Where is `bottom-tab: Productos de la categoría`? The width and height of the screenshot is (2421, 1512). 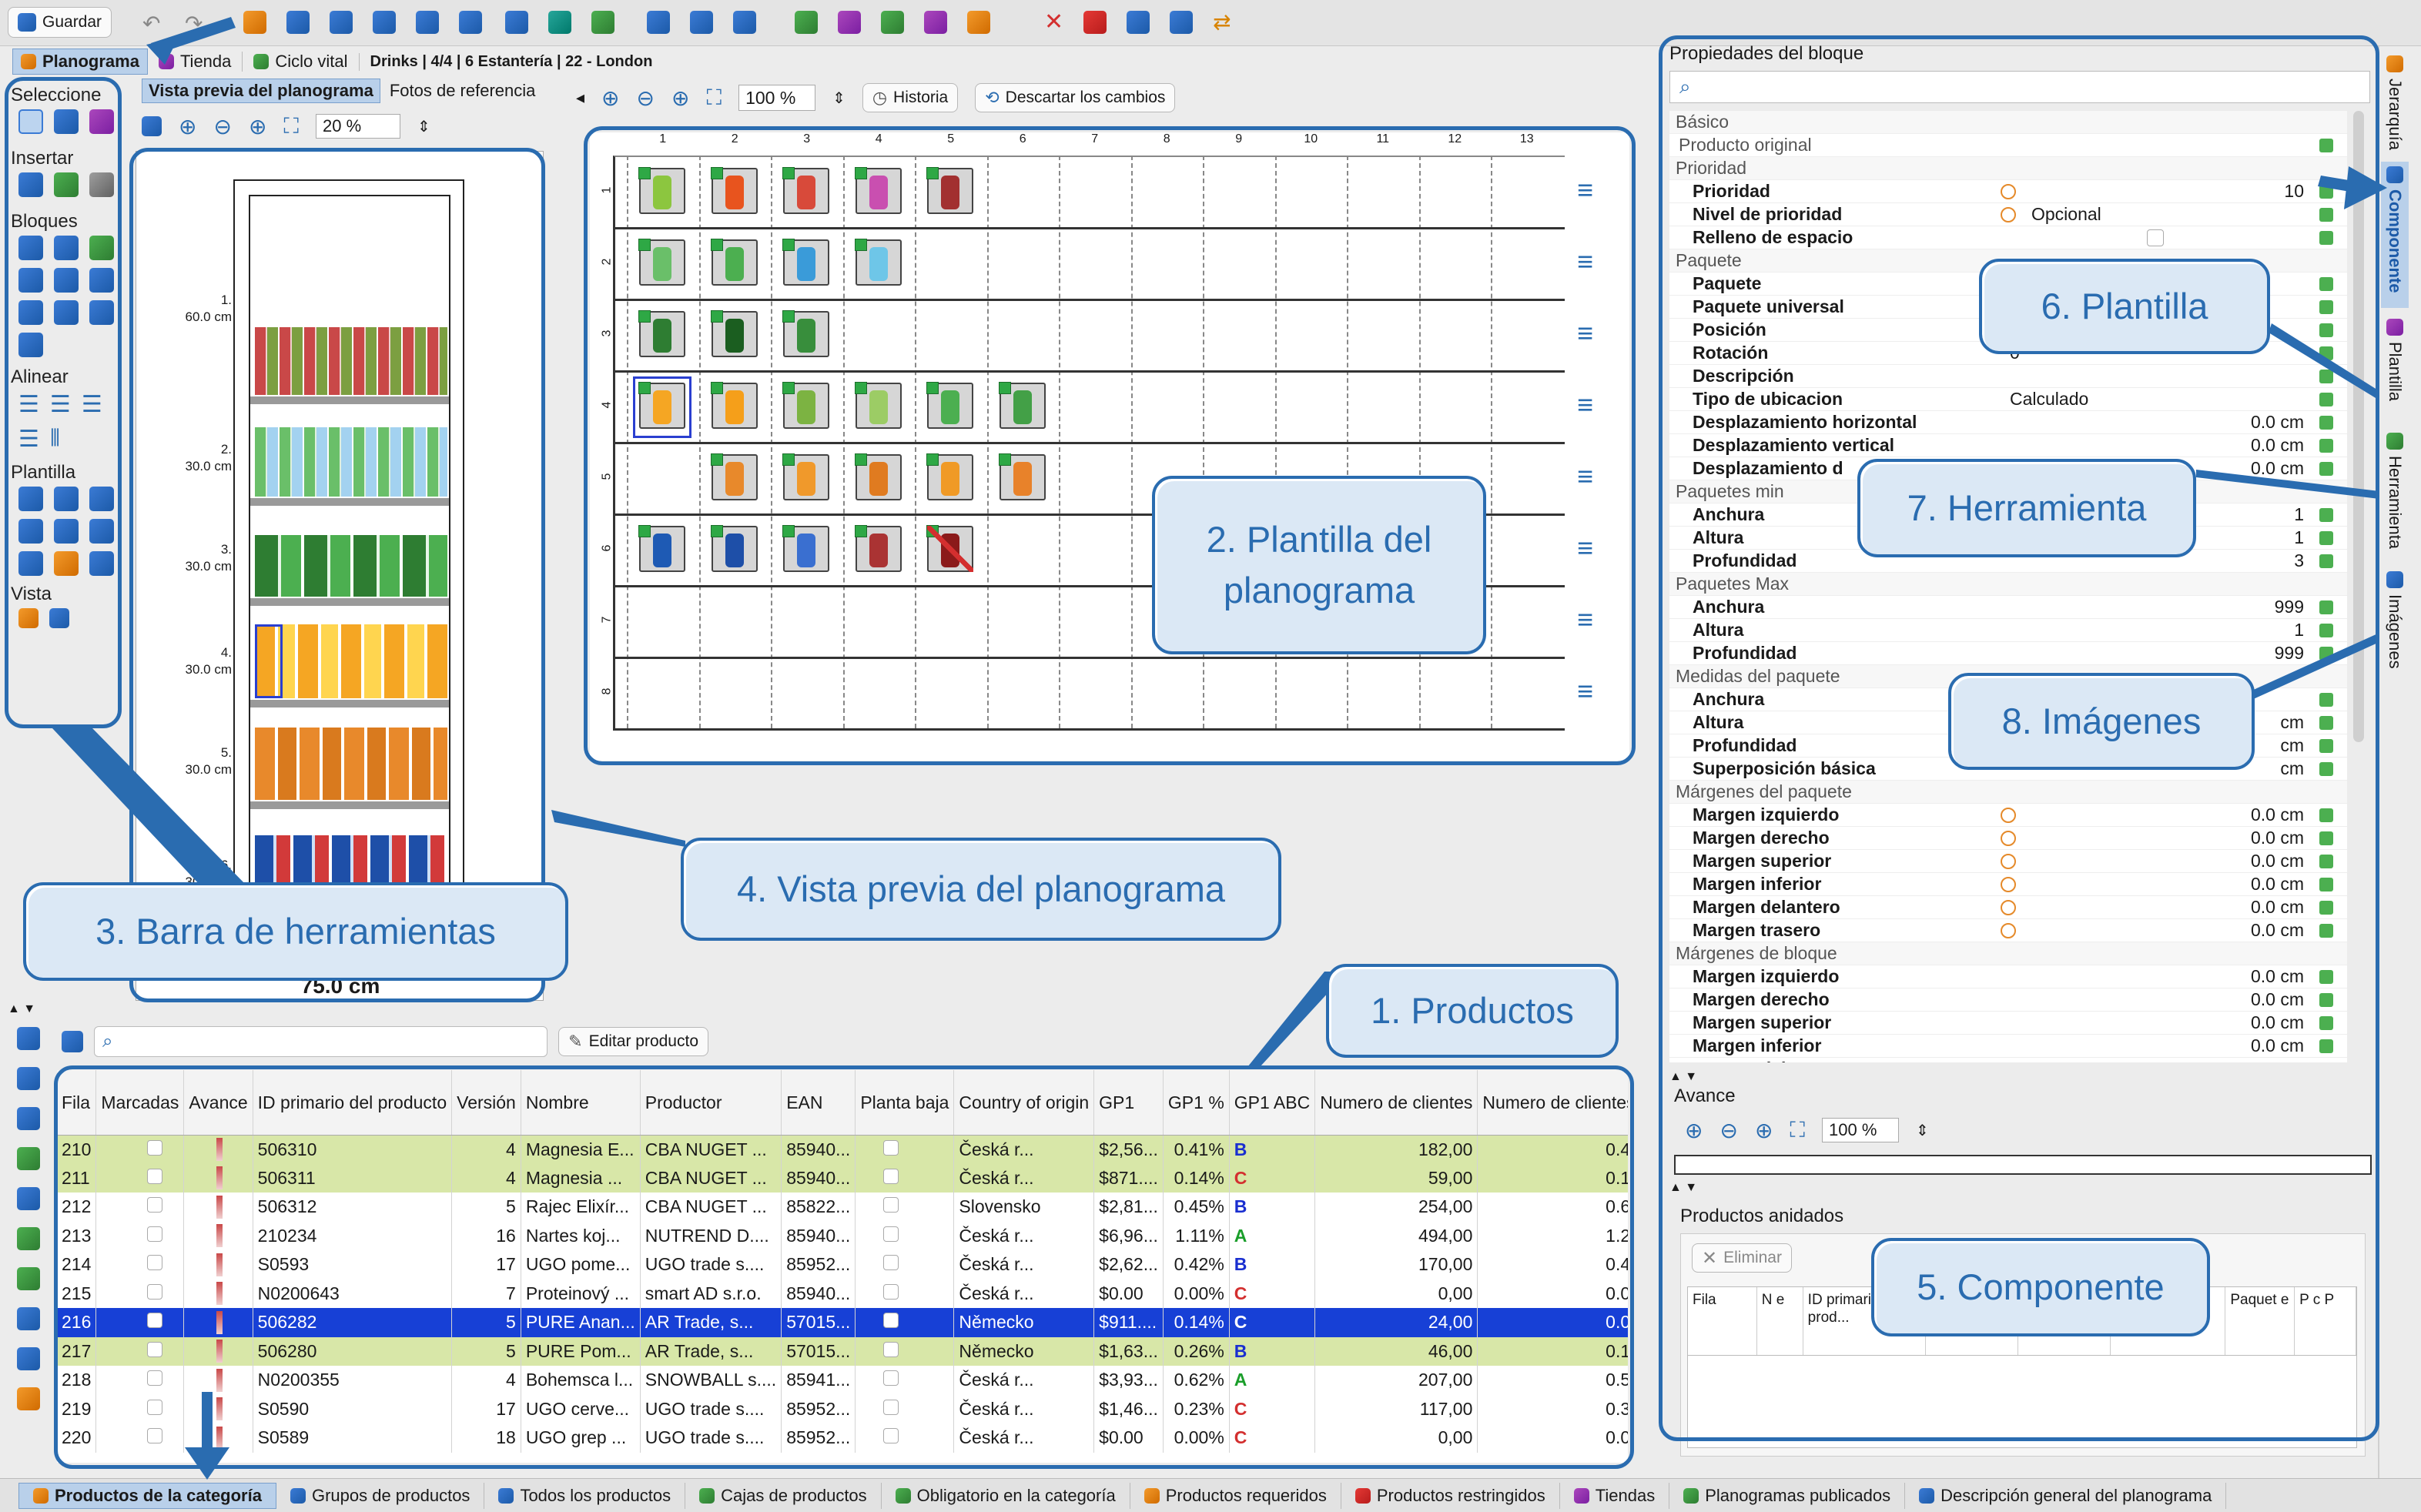
bottom-tab: Productos de la categoría is located at coordinates (147, 1495).